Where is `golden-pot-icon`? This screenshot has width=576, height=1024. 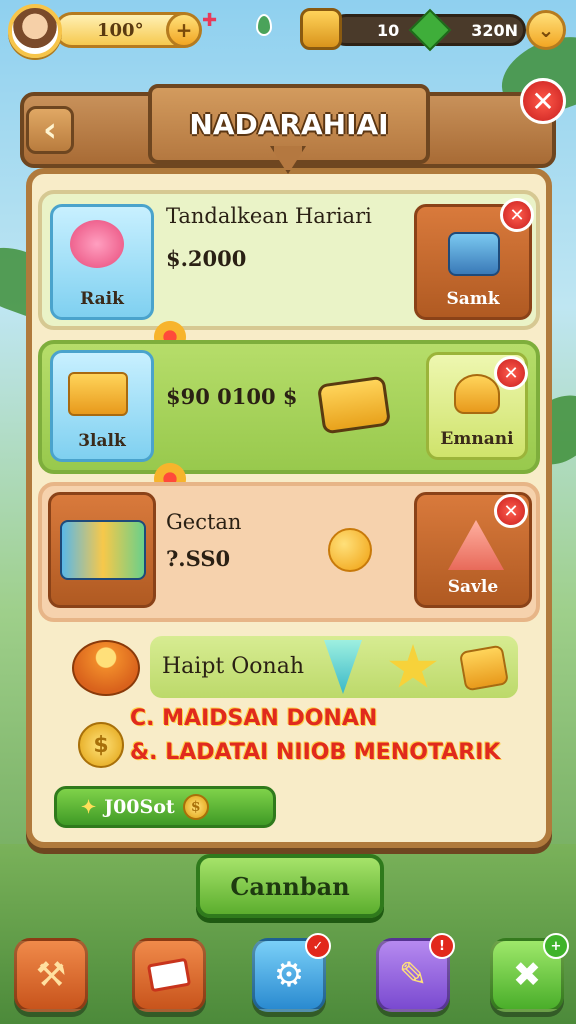 golden-pot-icon is located at coordinates (477, 394).